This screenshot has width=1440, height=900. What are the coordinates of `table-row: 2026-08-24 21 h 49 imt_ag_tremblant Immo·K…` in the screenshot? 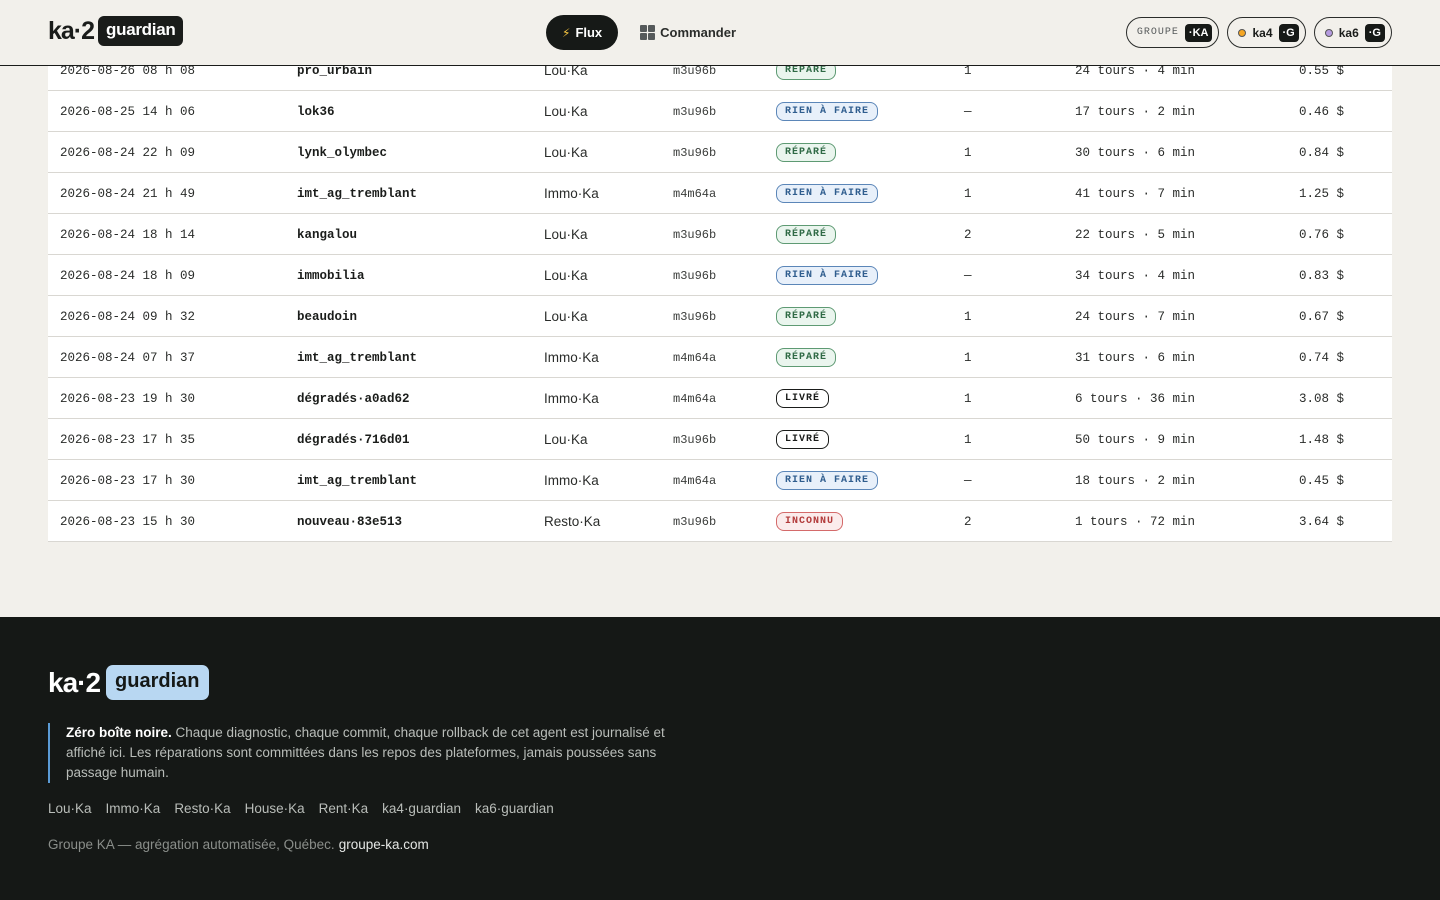 It's located at (720, 193).